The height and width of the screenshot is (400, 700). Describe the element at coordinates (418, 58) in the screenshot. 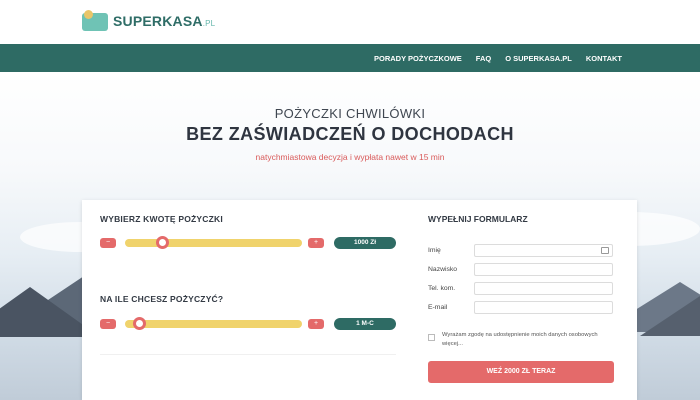

I see `nav-item-porady: PORADY POŻYCZKOWE` at that location.